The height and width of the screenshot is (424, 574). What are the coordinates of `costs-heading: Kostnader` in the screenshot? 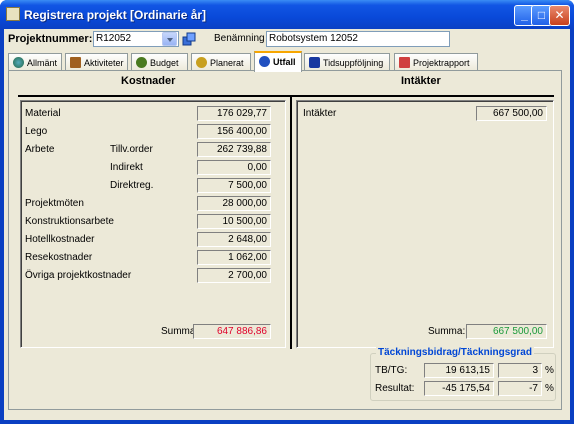 It's located at (148, 81).